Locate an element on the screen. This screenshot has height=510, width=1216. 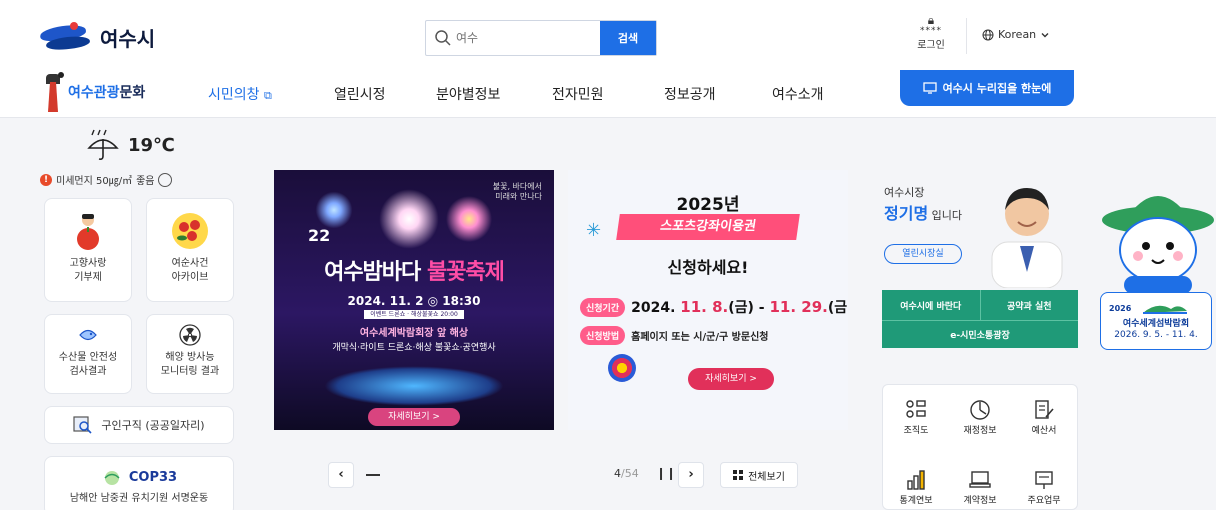
period-start-day: (금) is located at coordinates (741, 308).